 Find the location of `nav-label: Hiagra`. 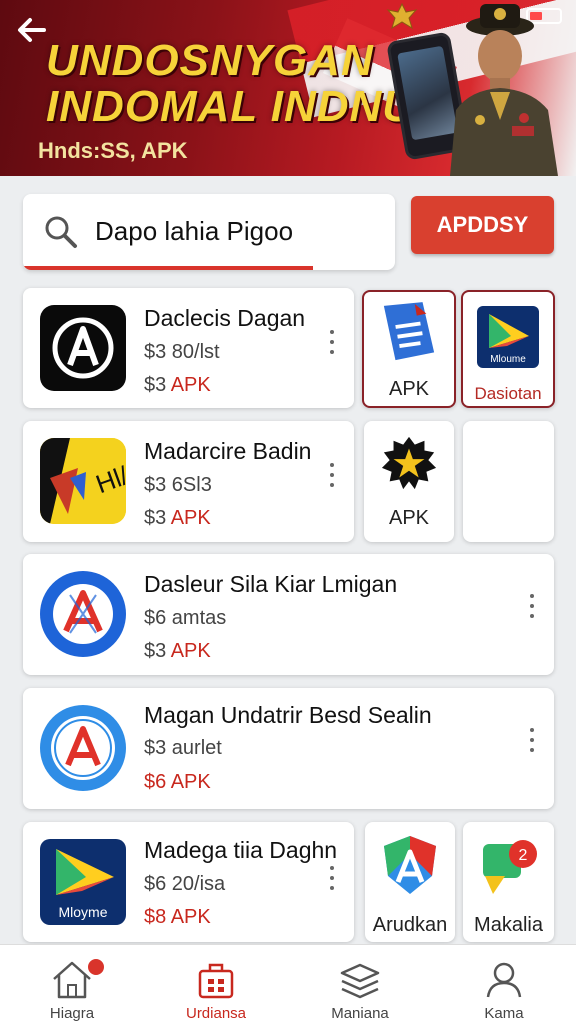

nav-label: Hiagra is located at coordinates (72, 1013).